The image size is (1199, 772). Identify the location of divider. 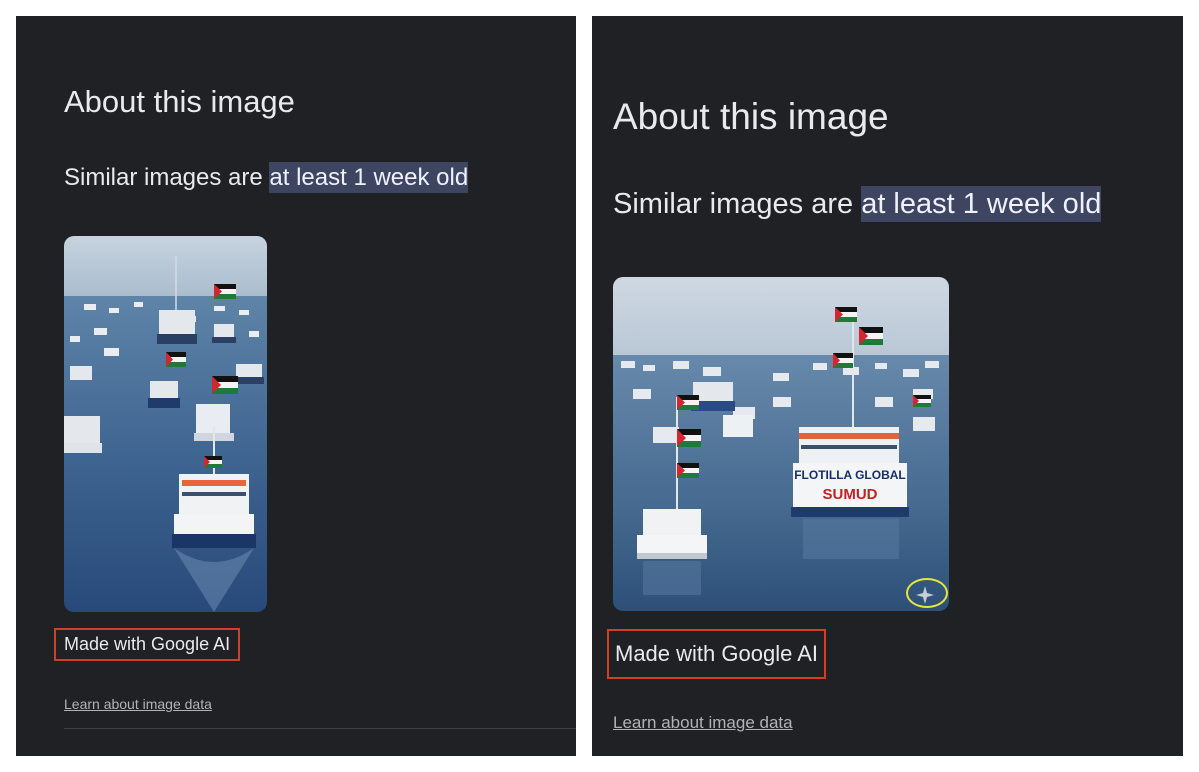
(320, 728).